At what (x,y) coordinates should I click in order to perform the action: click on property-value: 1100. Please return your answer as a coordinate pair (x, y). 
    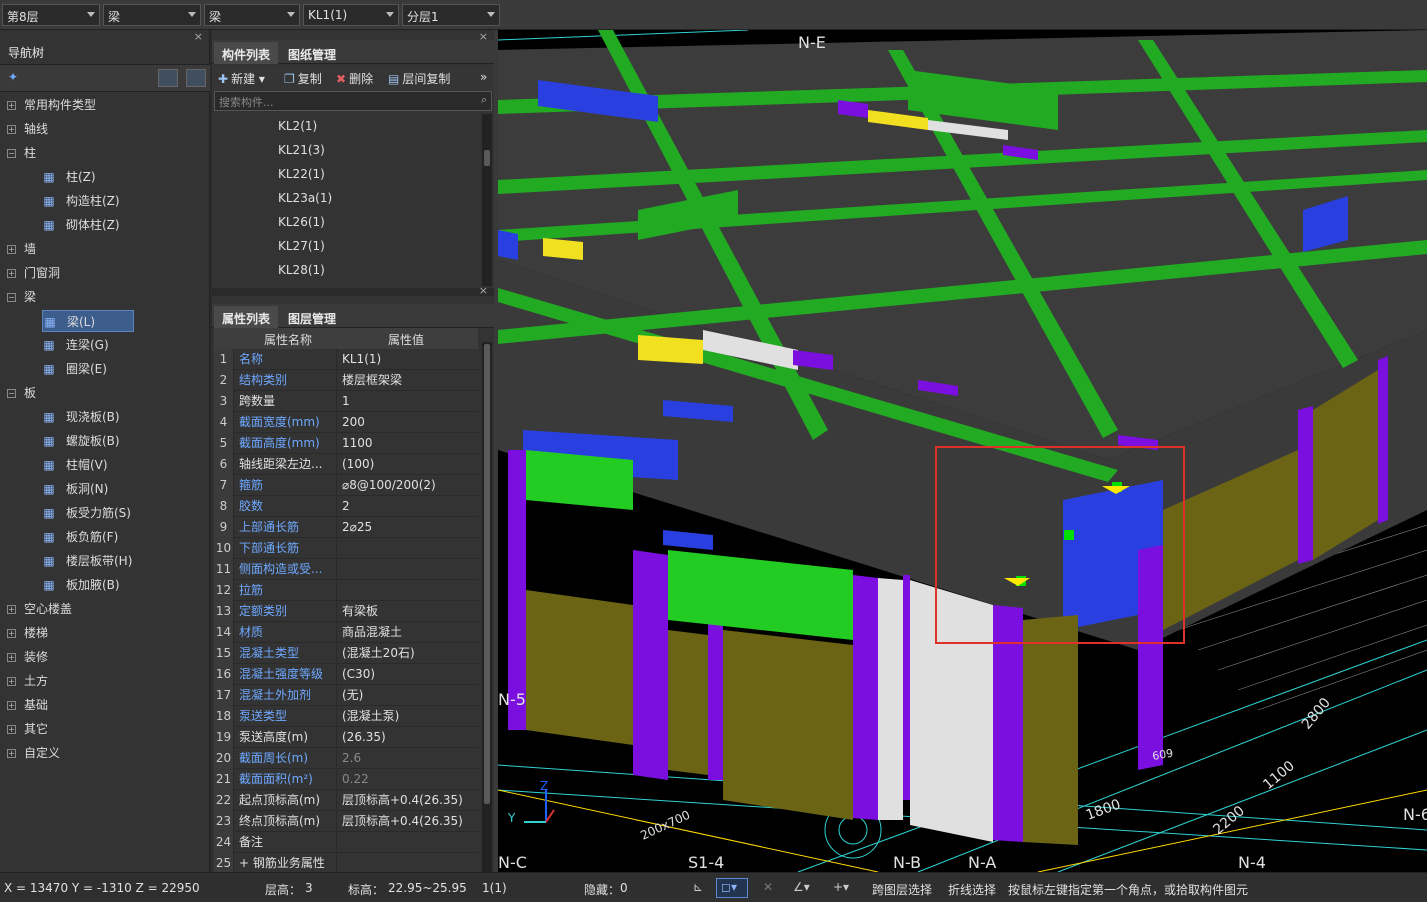
    Looking at the image, I should click on (408, 443).